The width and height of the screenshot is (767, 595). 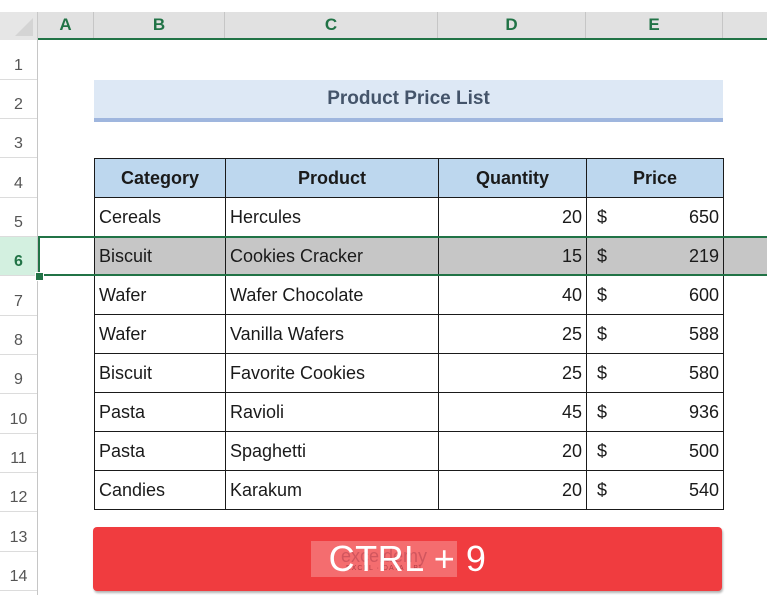 I want to click on column-headers: A B C D E, so click(x=402, y=26).